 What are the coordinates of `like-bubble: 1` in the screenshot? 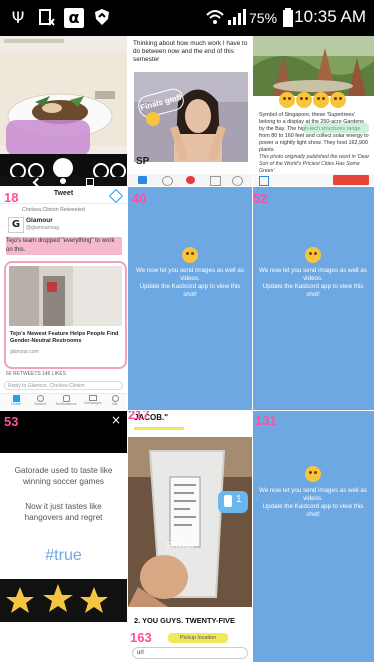 It's located at (233, 502).